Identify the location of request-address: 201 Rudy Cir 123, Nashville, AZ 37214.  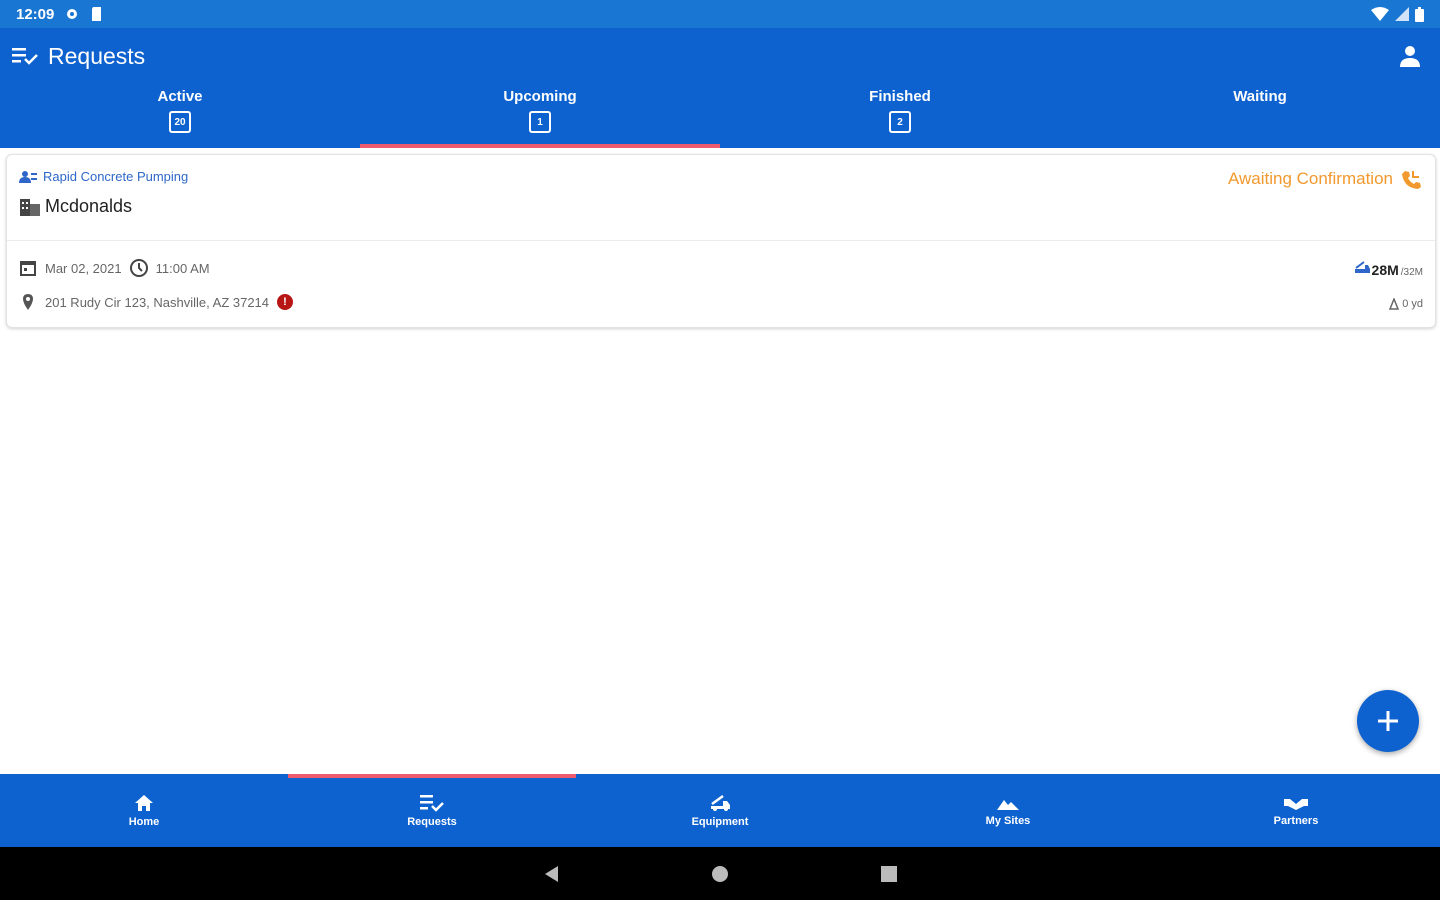
(157, 302).